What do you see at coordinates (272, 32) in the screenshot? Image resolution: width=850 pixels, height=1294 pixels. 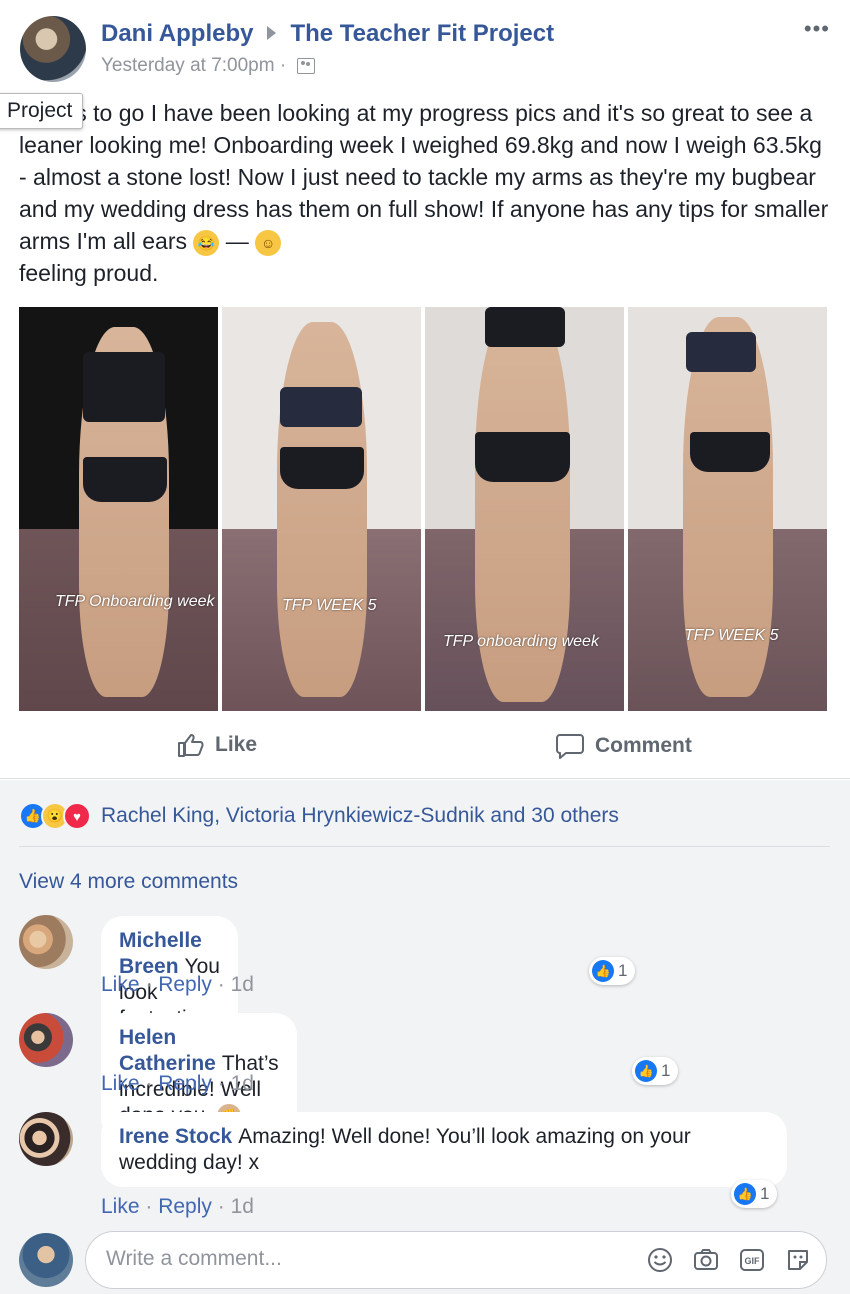 I see `arrow-right-icon` at bounding box center [272, 32].